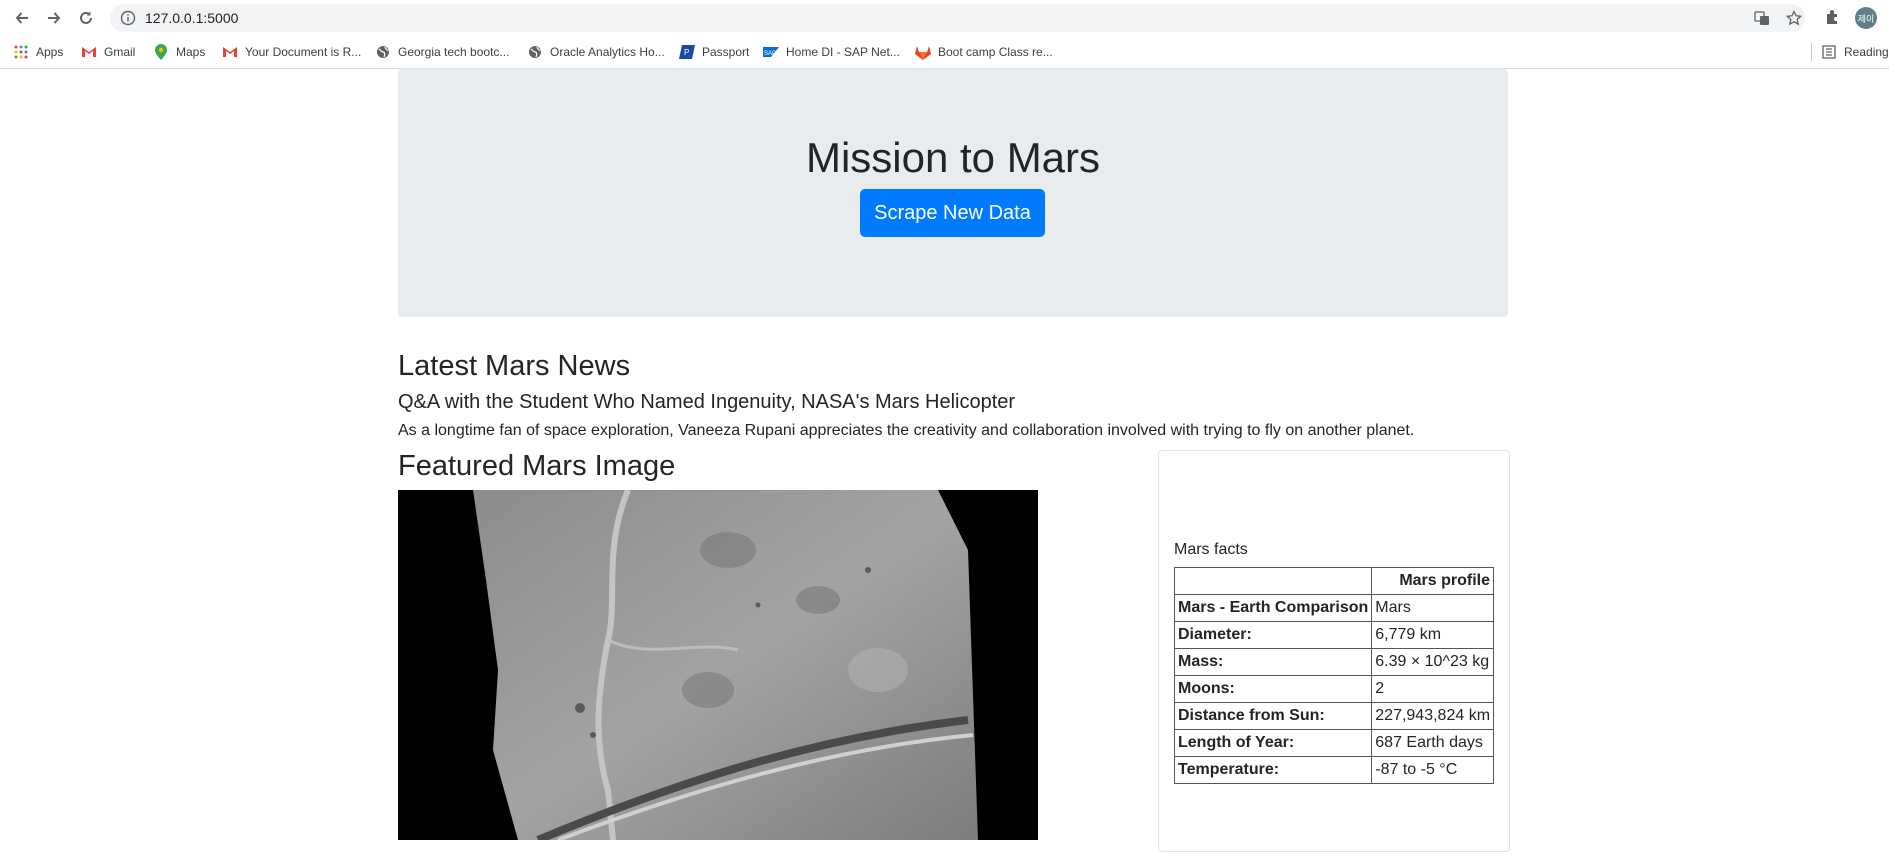  I want to click on bookmark-passport: P Passport, so click(714, 52).